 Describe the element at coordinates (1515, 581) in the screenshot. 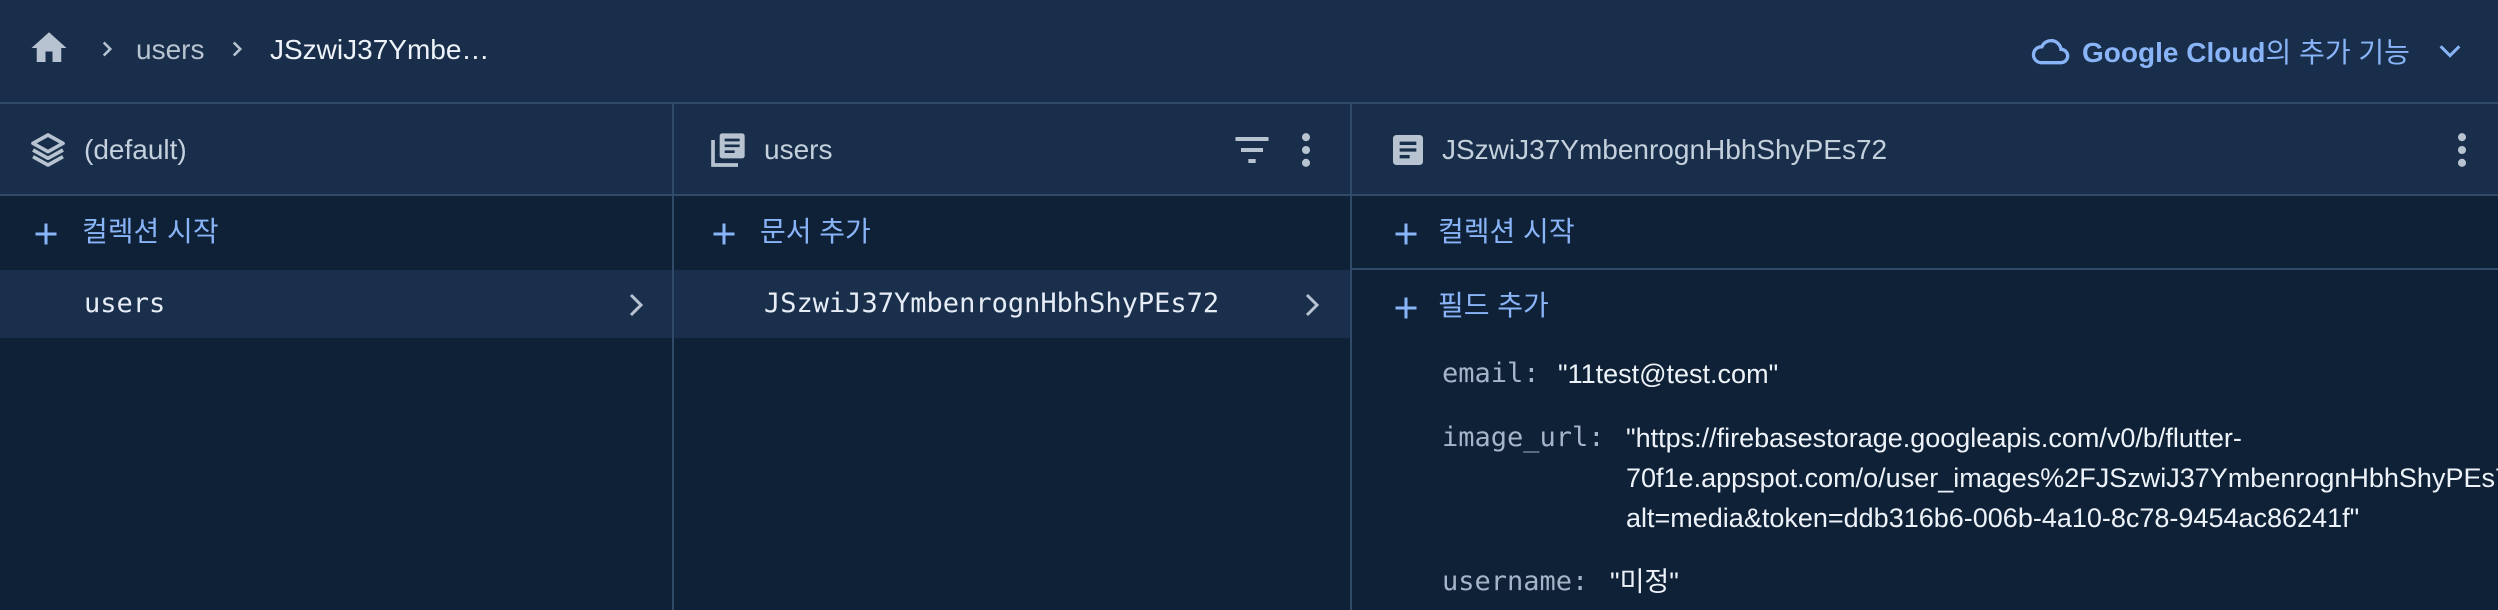

I see `field-key: username:` at that location.